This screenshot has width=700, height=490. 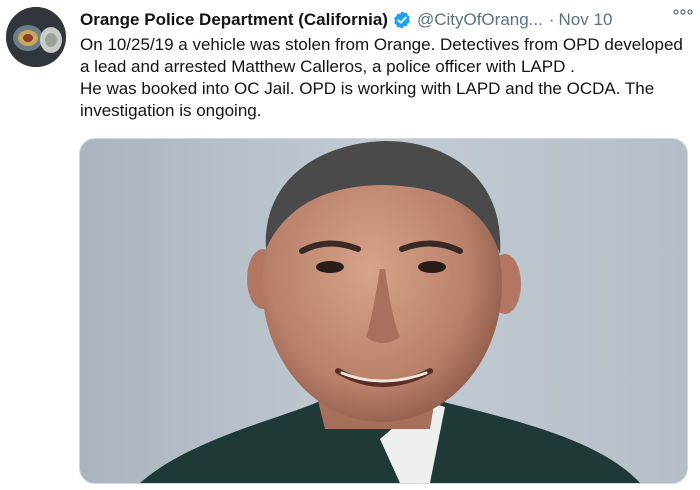 I want to click on verified-badge-icon, so click(x=402, y=20).